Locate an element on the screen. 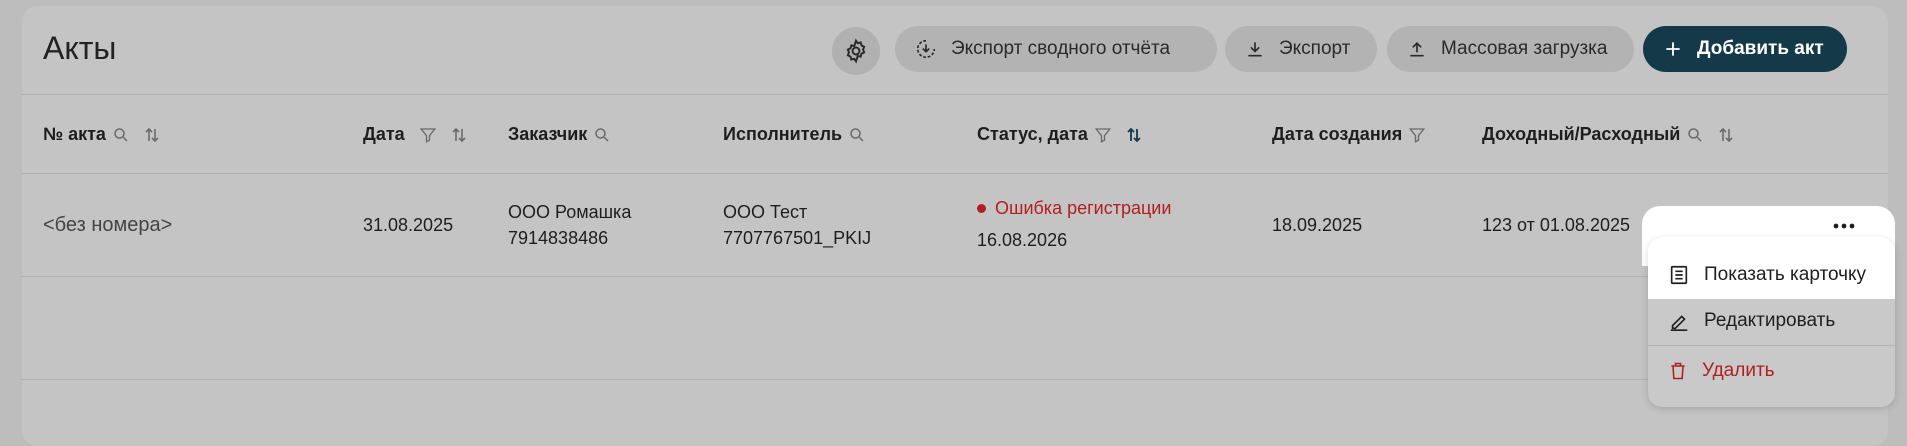 The image size is (1907, 446). bulk-upload-button: Массовая загрузка is located at coordinates (1510, 49).